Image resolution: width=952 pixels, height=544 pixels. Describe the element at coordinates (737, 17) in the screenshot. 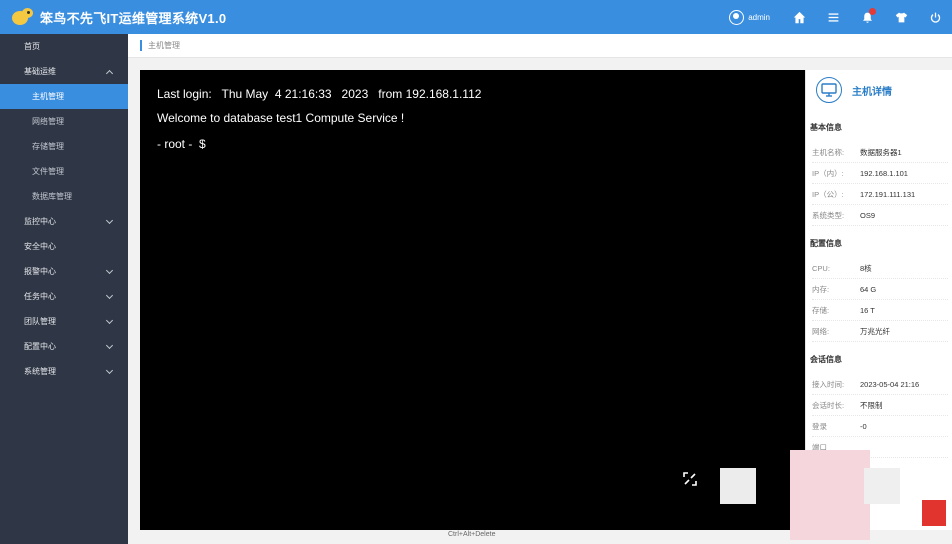

I see `avatar-icon` at that location.